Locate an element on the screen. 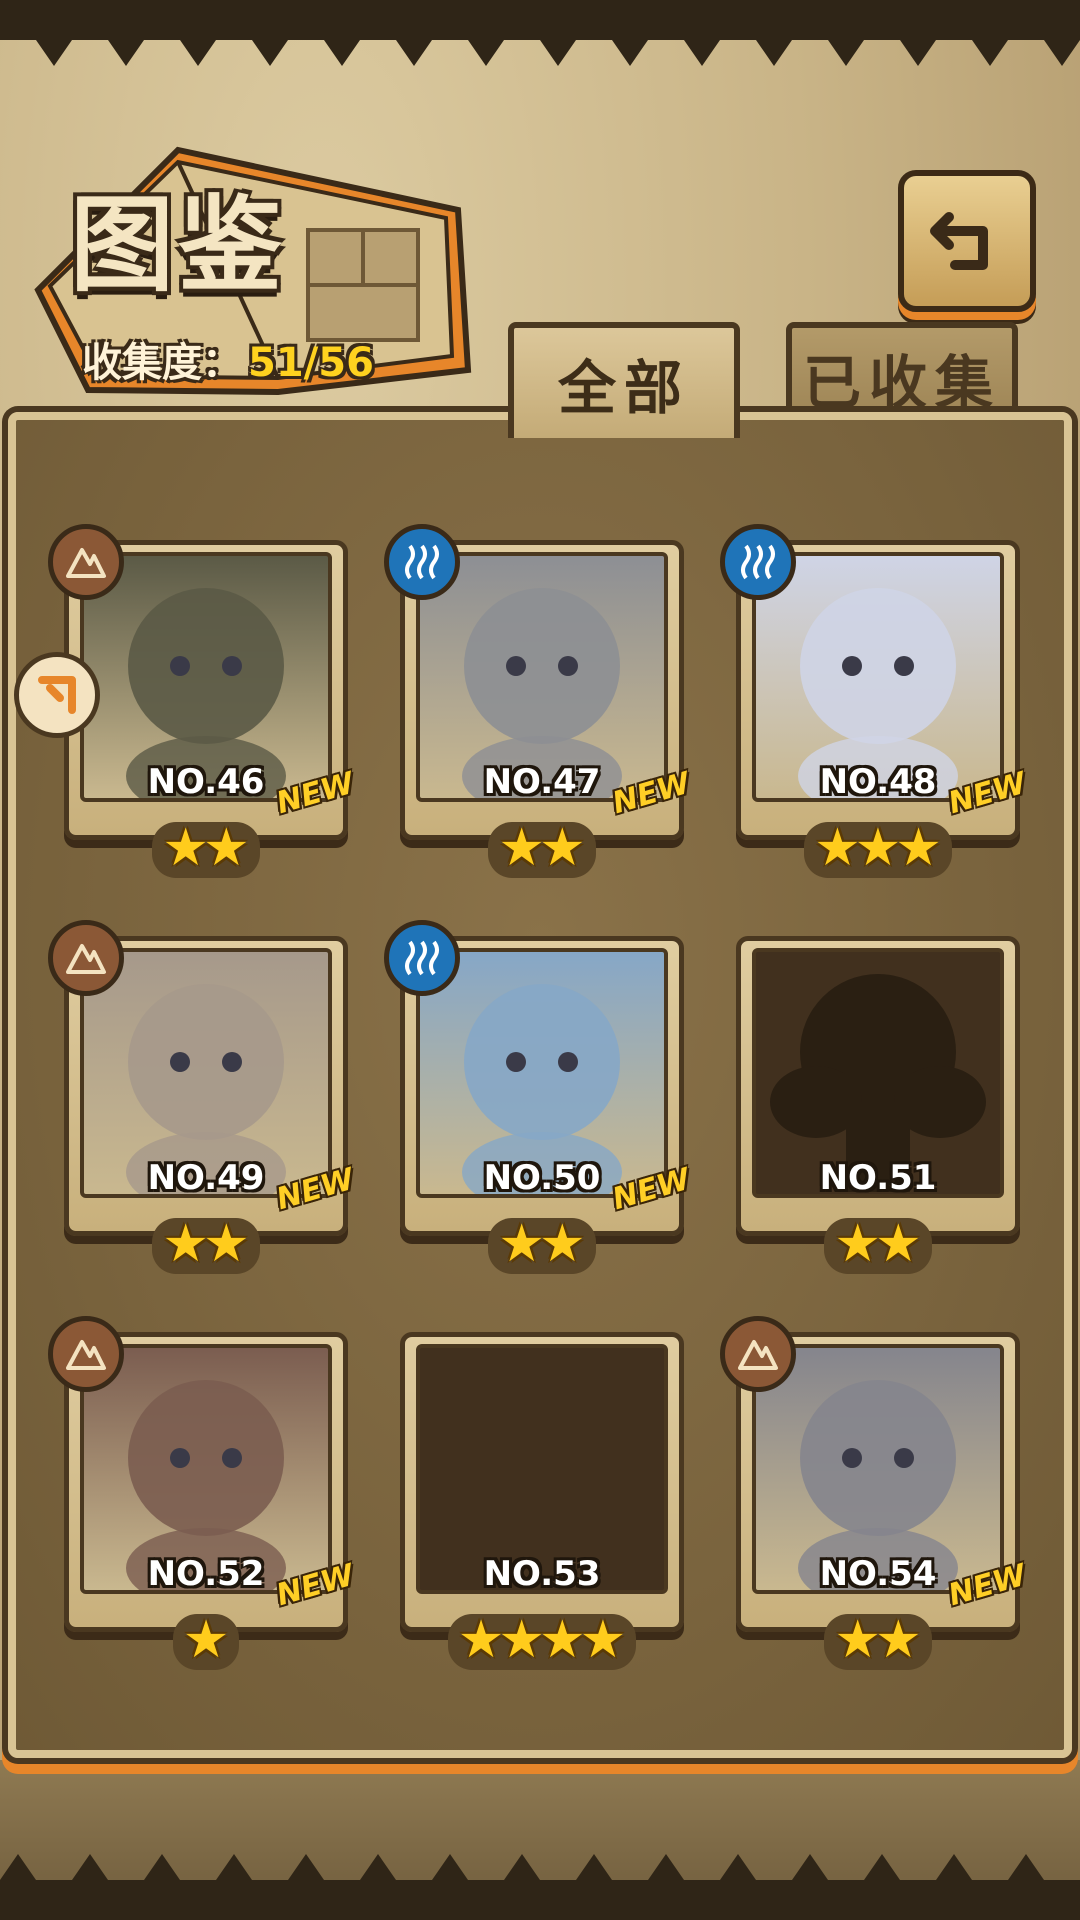 The image size is (1080, 1920). monster-card: NO.50 NEW ★★ is located at coordinates (539, 1097).